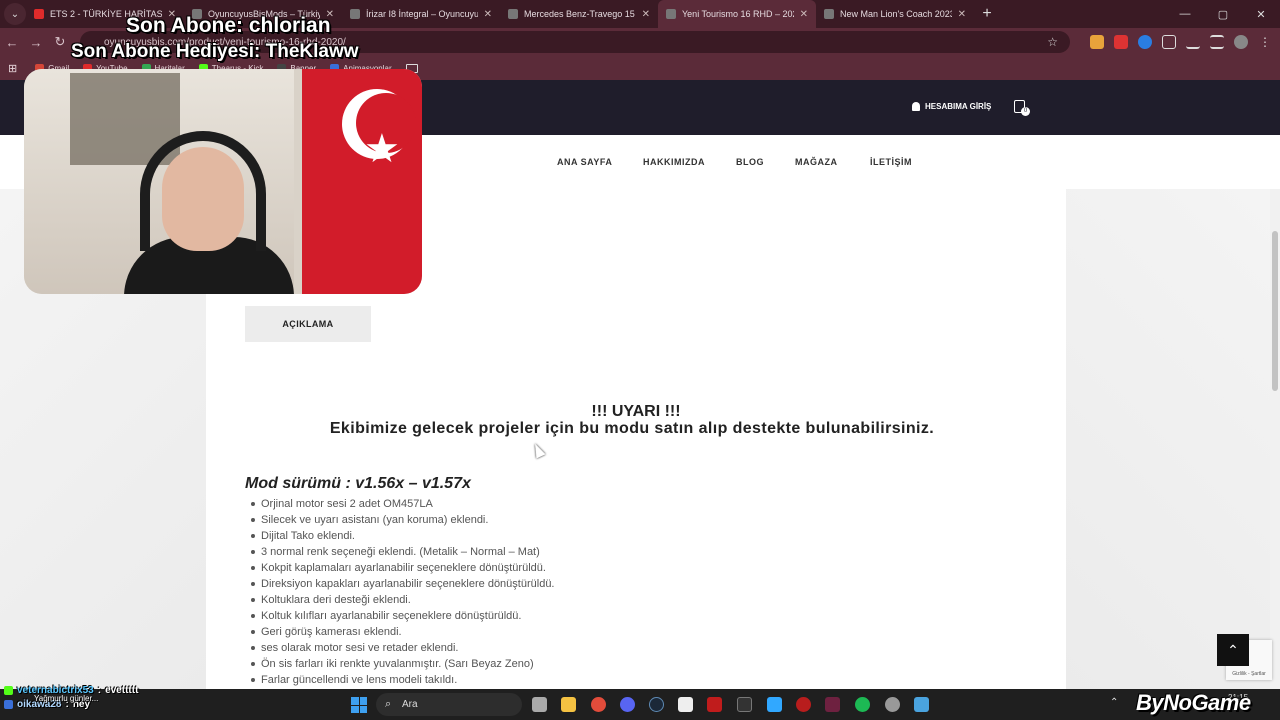 The height and width of the screenshot is (720, 1280). Describe the element at coordinates (403, 600) in the screenshot. I see `feature-item: Koltuklara deri desteği eklendi.` at that location.